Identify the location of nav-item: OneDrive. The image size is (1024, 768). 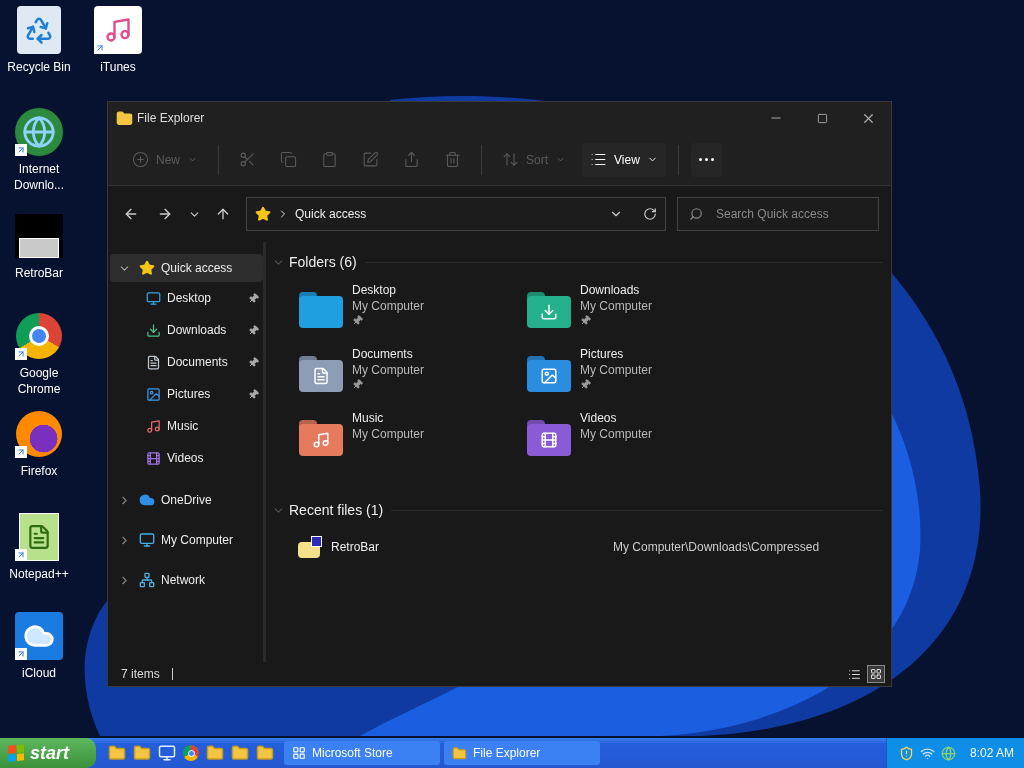
(186, 500).